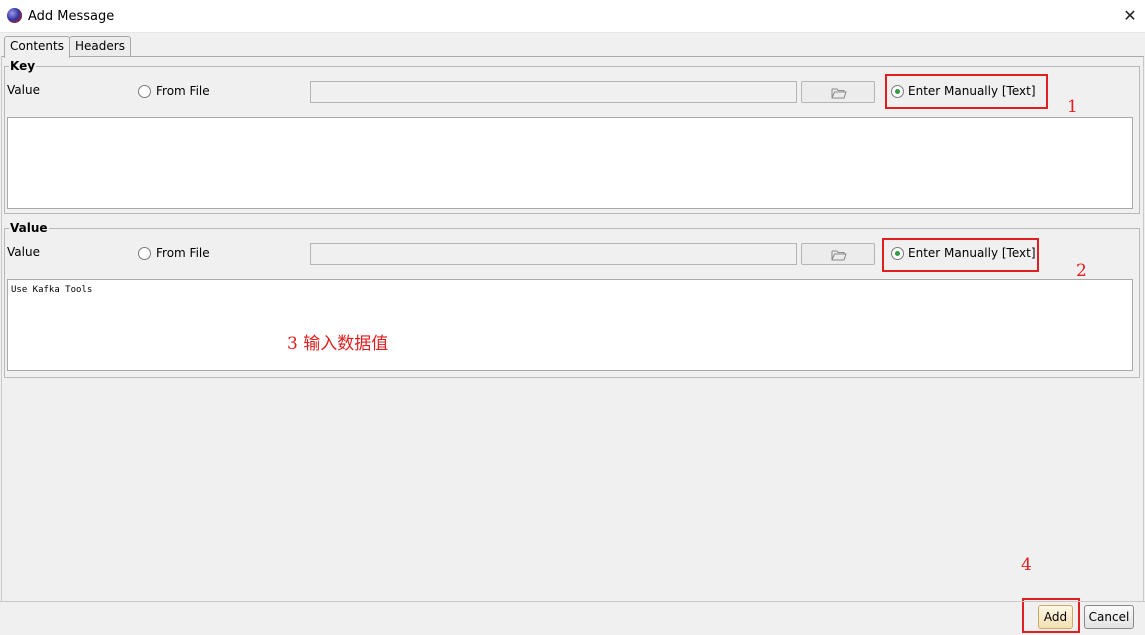  What do you see at coordinates (572, 16) in the screenshot?
I see `title-bar: Add Message ✕` at bounding box center [572, 16].